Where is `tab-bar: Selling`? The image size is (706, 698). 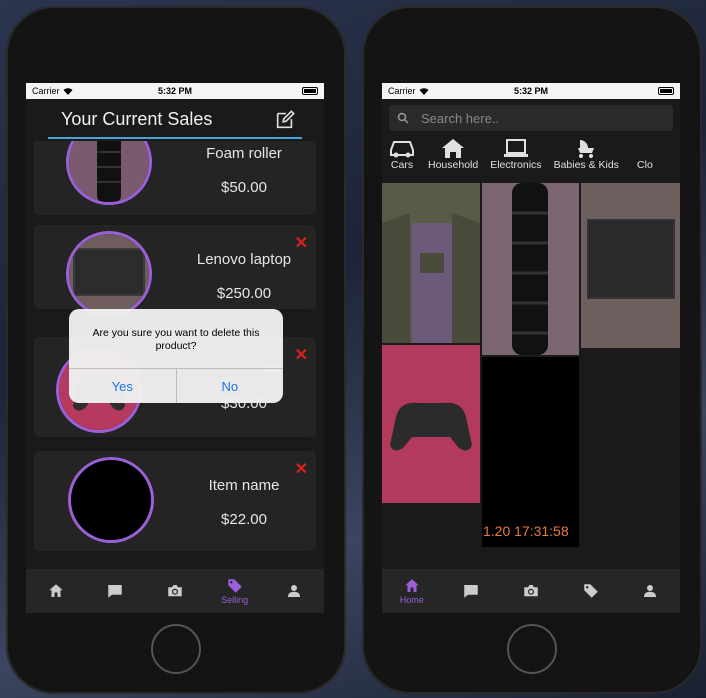
tab-bar: Selling is located at coordinates (175, 591).